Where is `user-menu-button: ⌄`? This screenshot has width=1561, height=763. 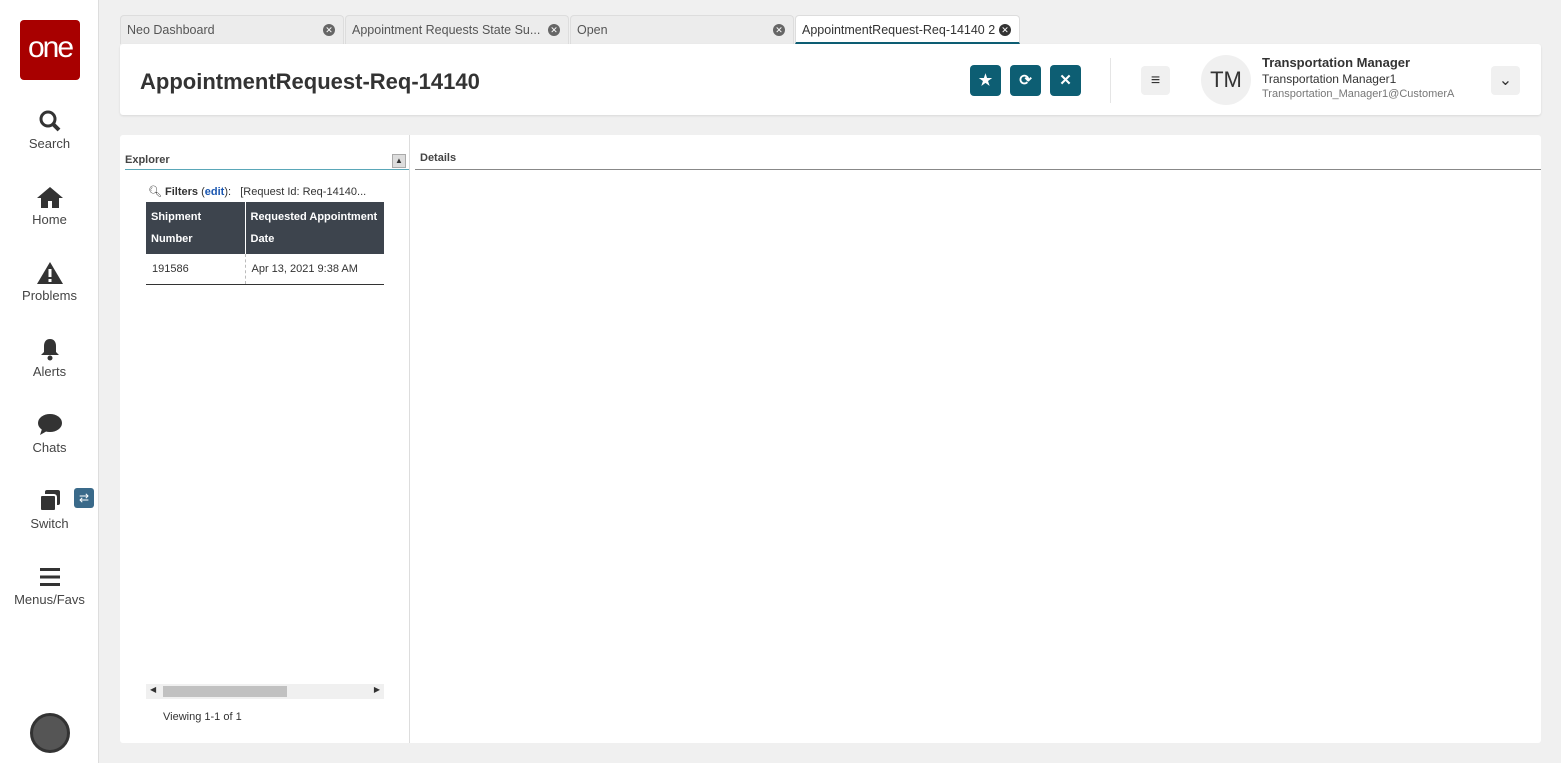 user-menu-button: ⌄ is located at coordinates (1505, 80).